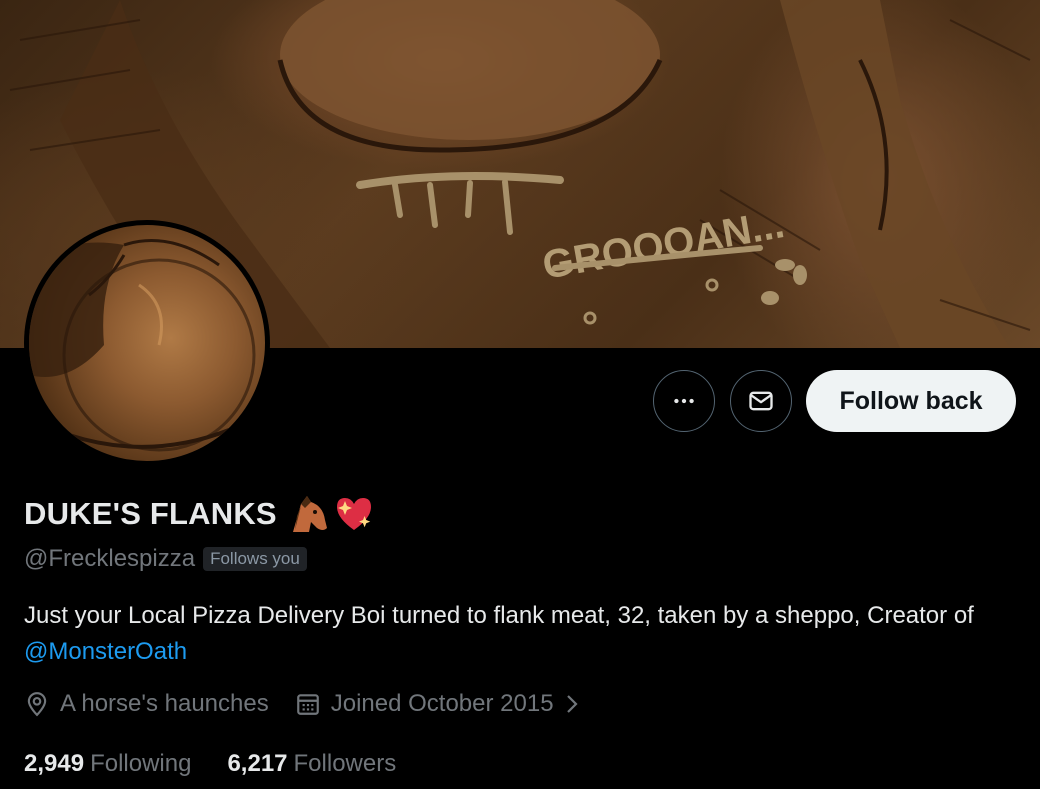 The image size is (1040, 789). What do you see at coordinates (572, 704) in the screenshot?
I see `chevron-right-icon` at bounding box center [572, 704].